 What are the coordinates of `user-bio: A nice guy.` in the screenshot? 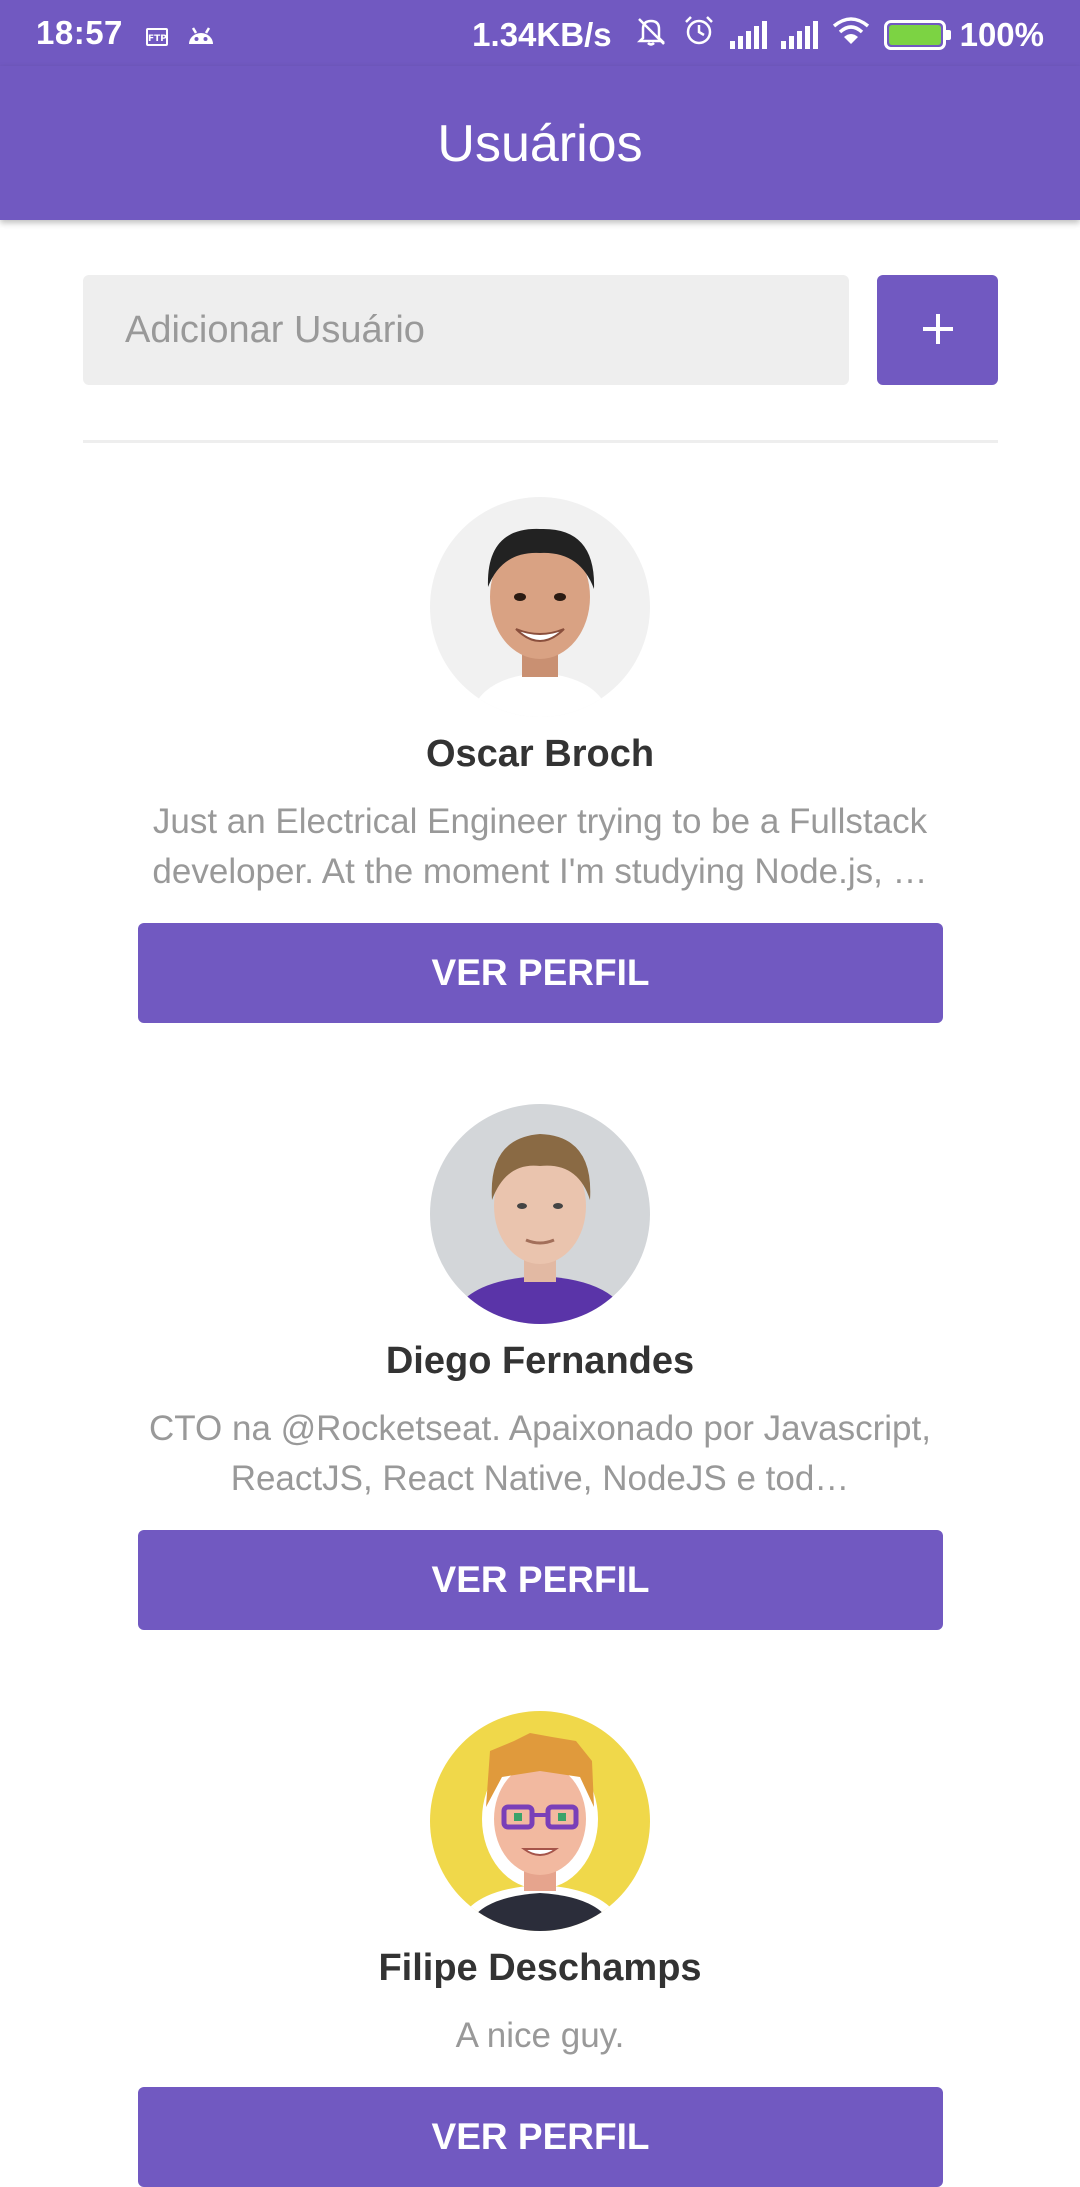 It's located at (540, 2035).